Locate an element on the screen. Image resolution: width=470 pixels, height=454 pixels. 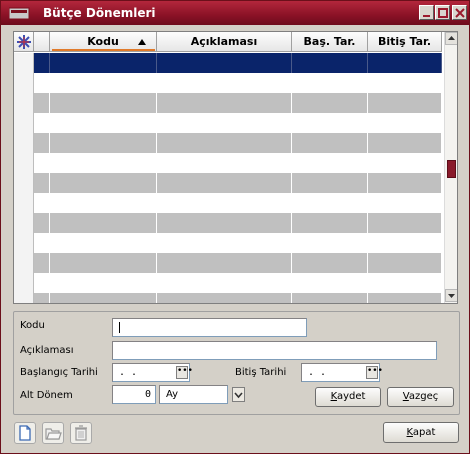
alt-donem-input: 0 is located at coordinates (134, 394).